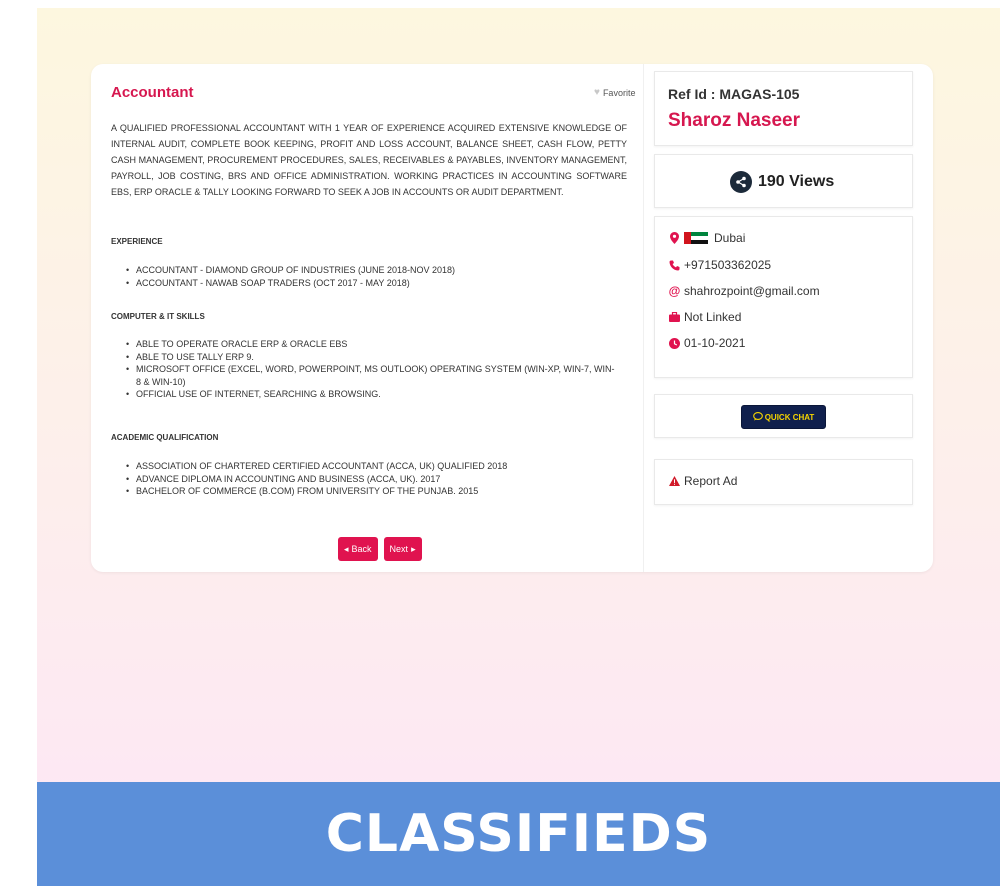 The height and width of the screenshot is (886, 1000). I want to click on pagination: ◂ Back Next ▸, so click(380, 549).